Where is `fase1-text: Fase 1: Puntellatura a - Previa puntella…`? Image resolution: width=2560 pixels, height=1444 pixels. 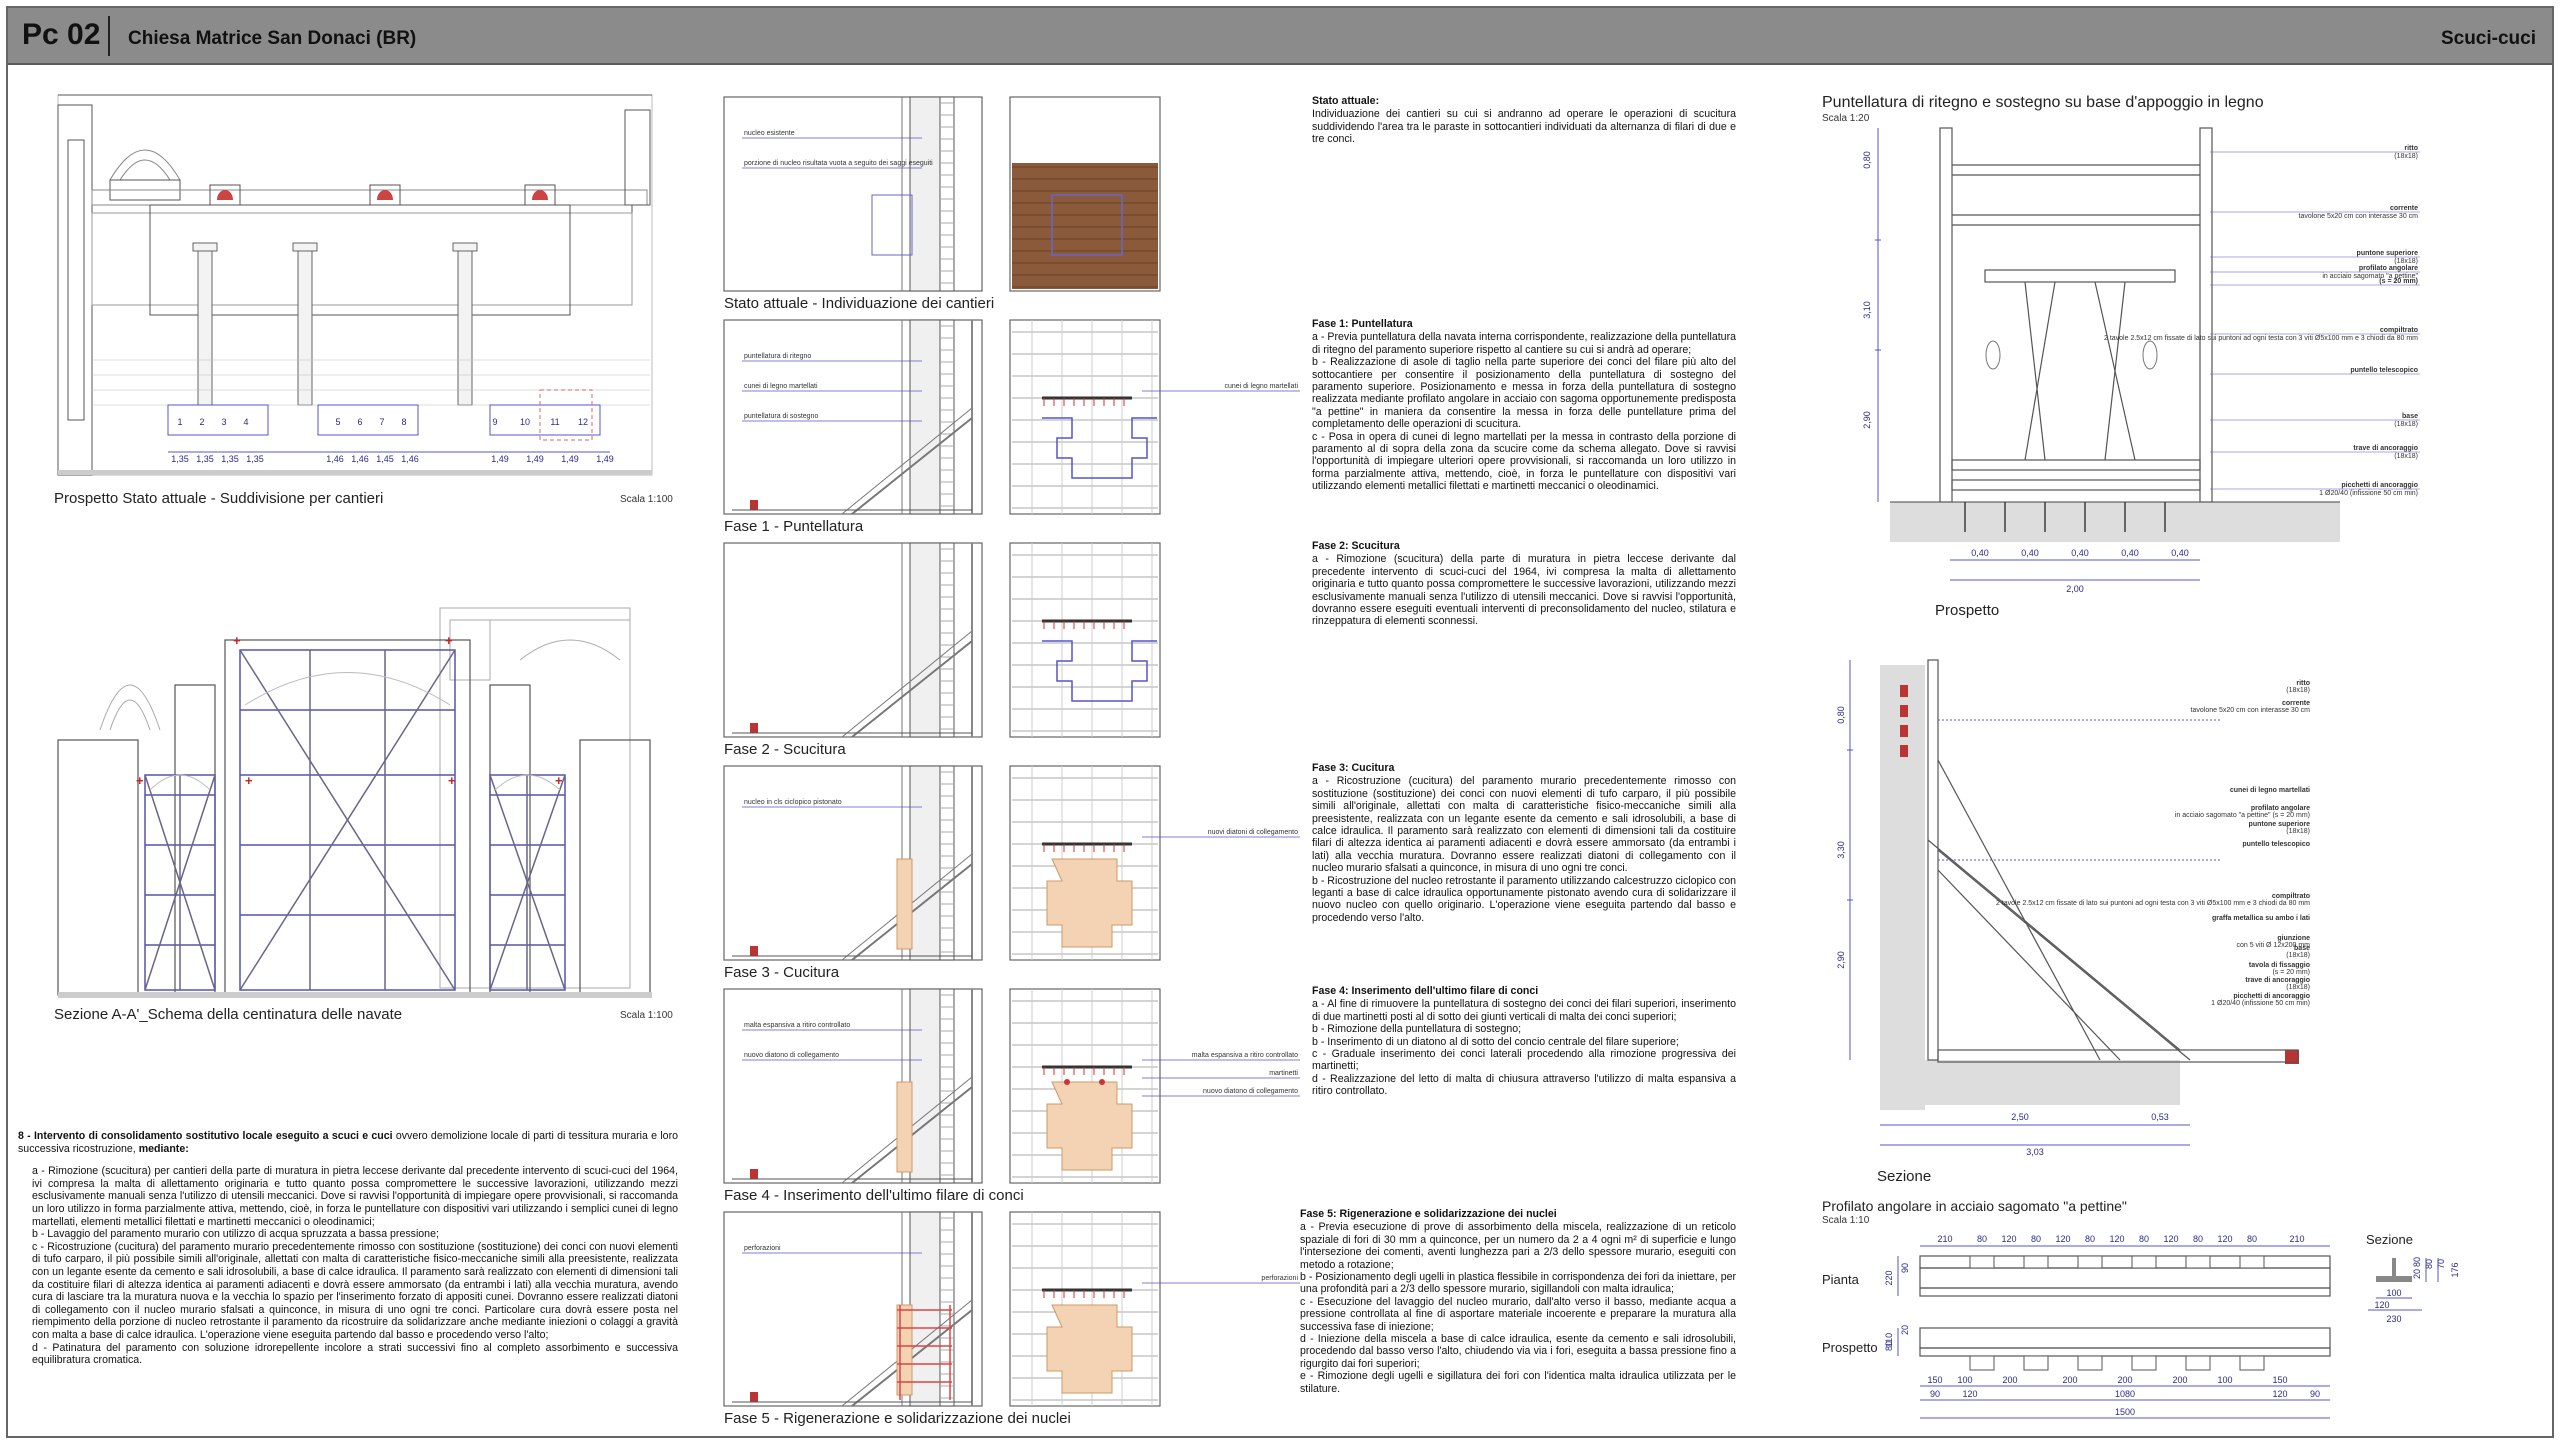
fase1-text: Fase 1: Puntellatura a - Previa puntella… is located at coordinates (1524, 405).